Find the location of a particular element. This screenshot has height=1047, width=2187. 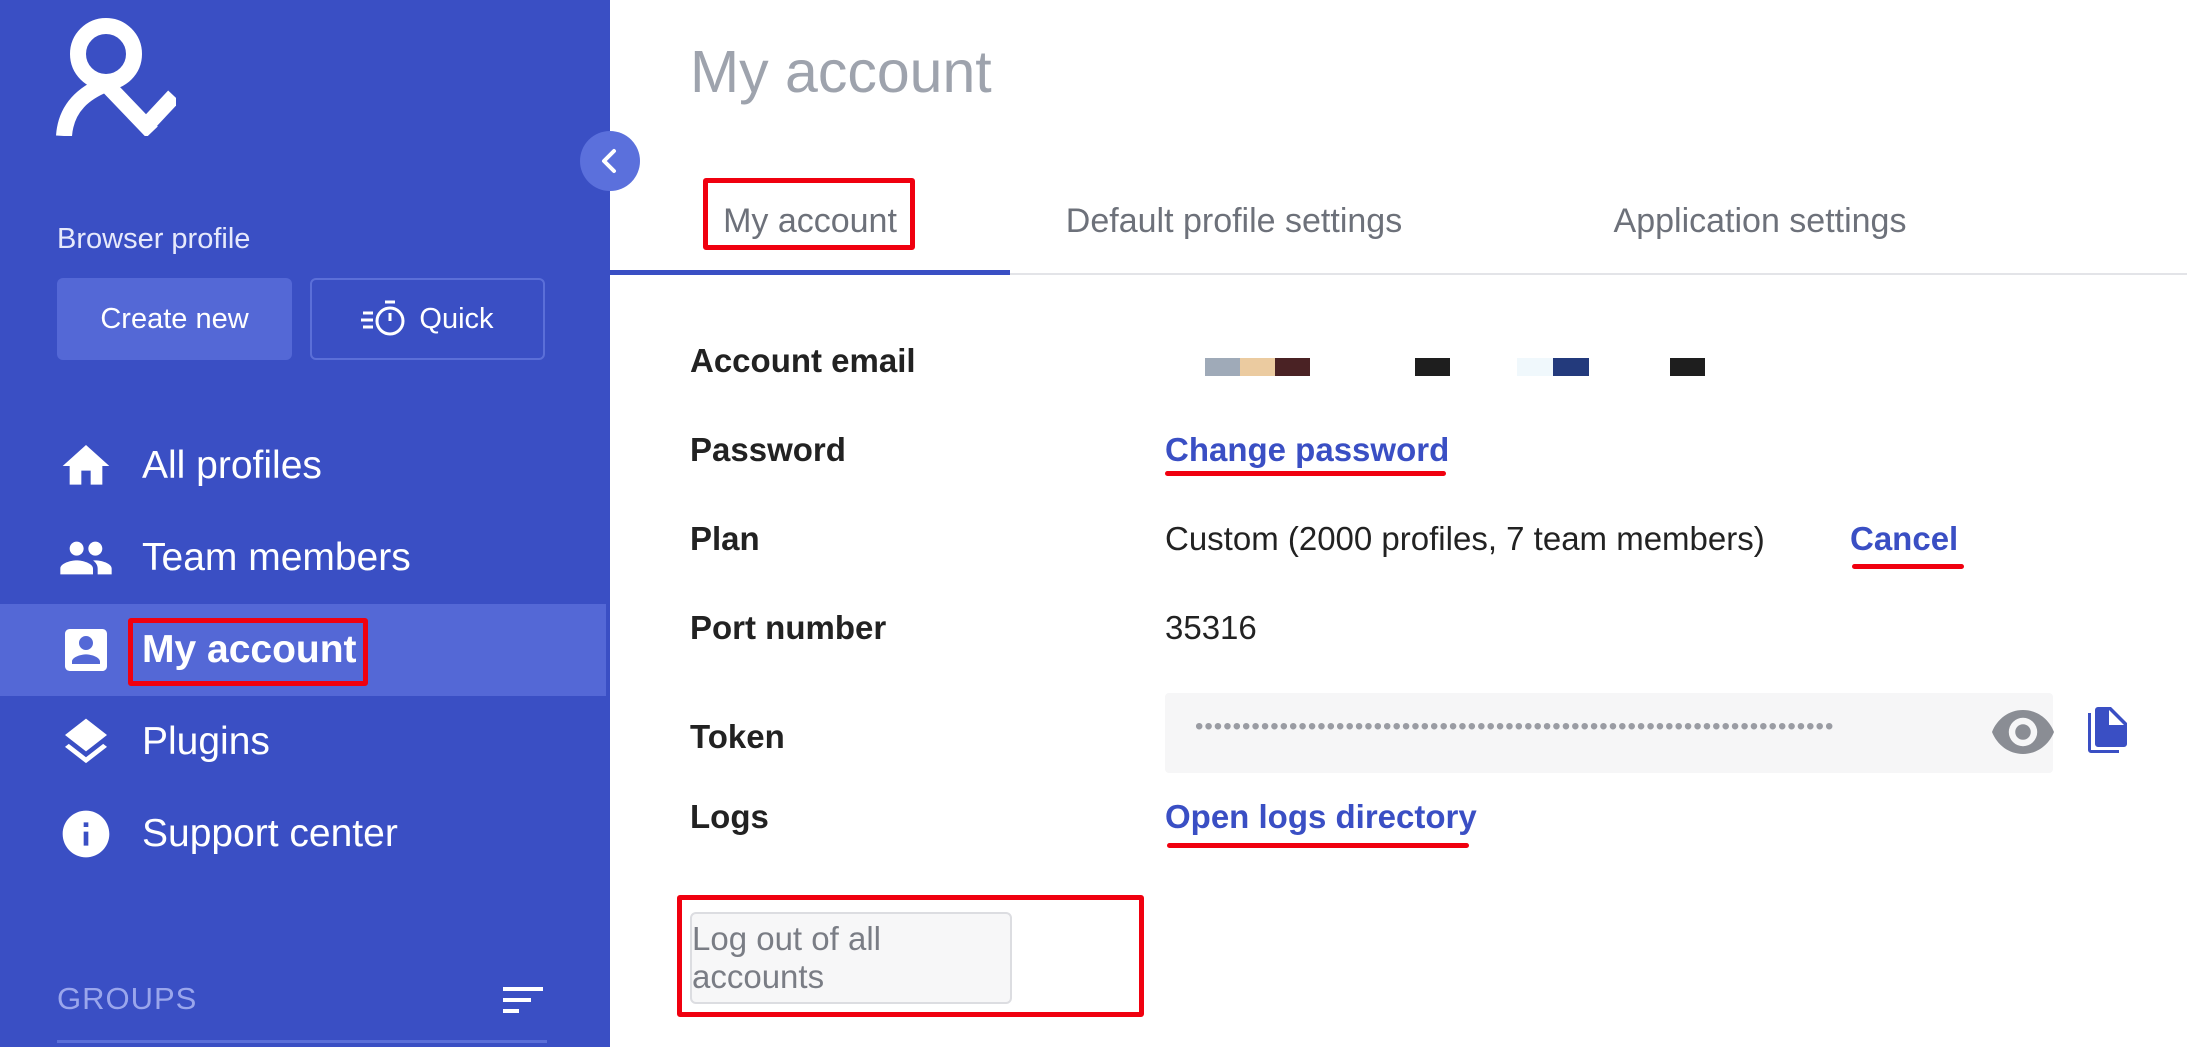

tab-default-profile-settings: Default profile settings is located at coordinates (1234, 221).